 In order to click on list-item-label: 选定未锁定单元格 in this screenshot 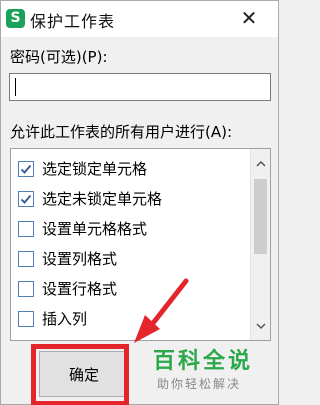, I will do `click(102, 199)`.